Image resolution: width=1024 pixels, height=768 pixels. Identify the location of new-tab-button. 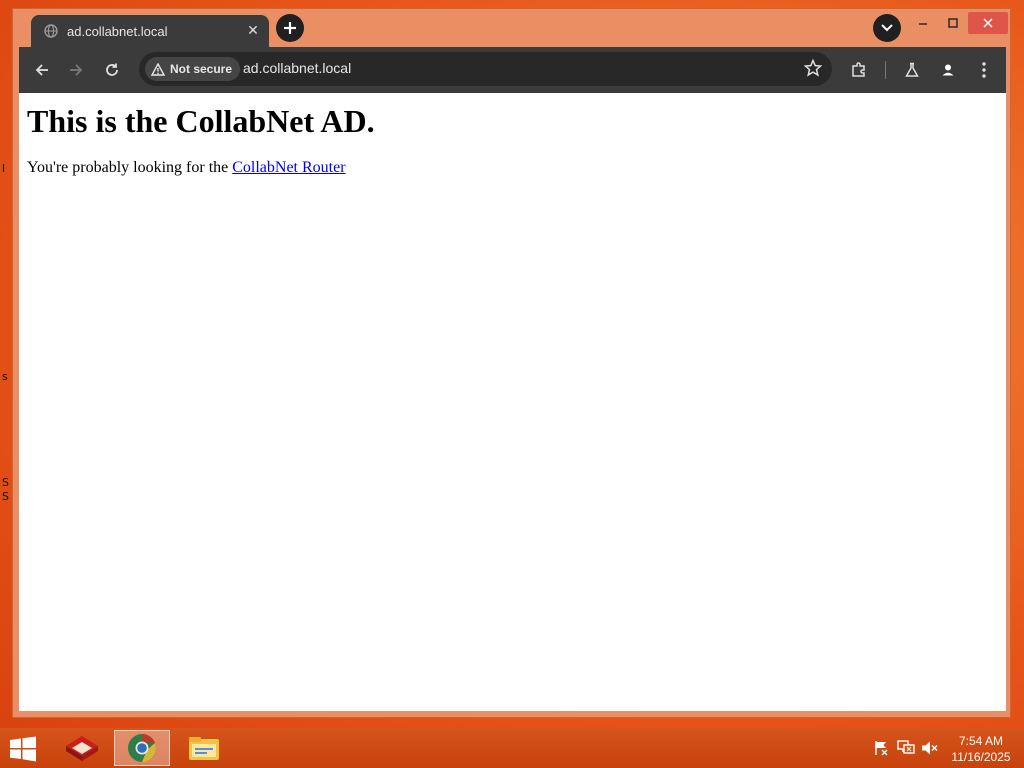
(290, 28).